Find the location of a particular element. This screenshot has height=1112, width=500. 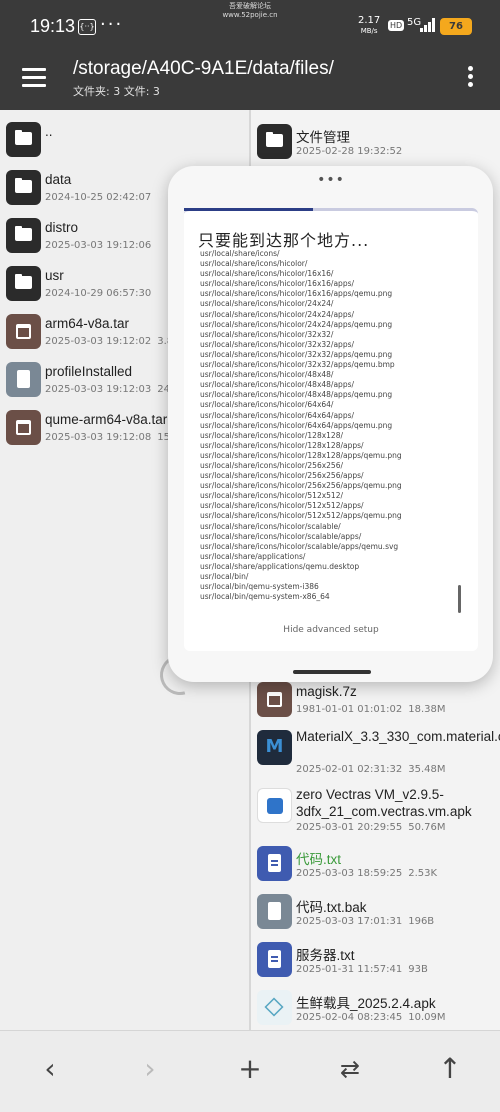

file-date: 2025-03-03 19:12:06 is located at coordinates (98, 245).